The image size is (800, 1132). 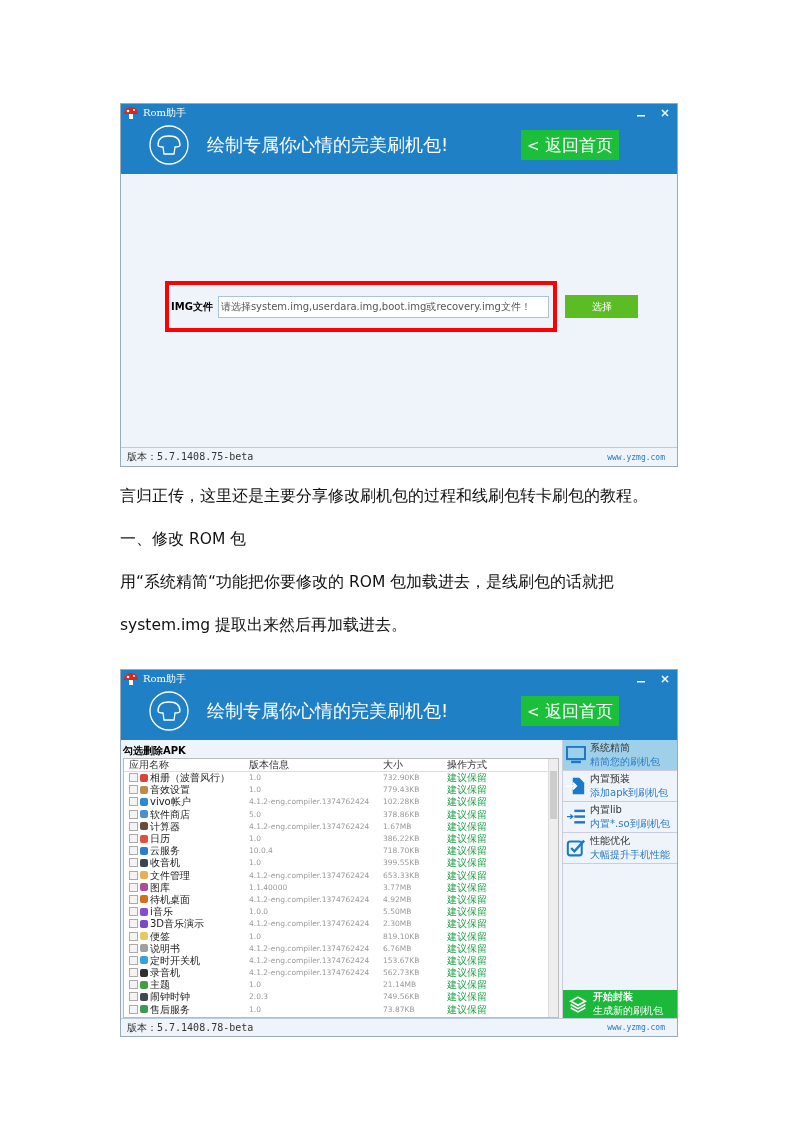 What do you see at coordinates (160, 985) in the screenshot?
I see `app-name: 主题` at bounding box center [160, 985].